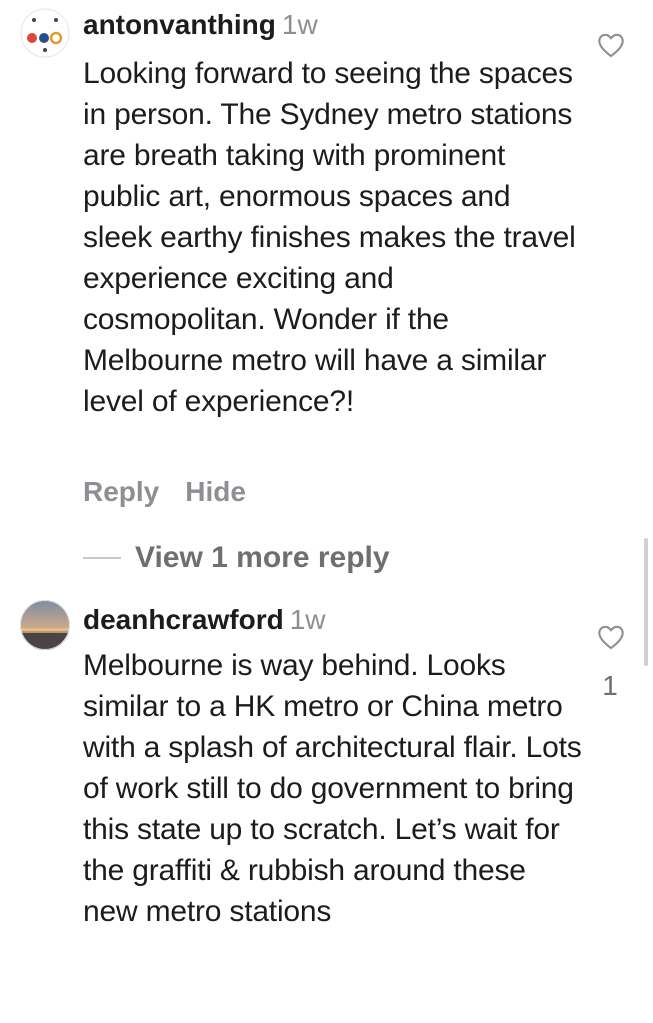 The image size is (653, 1023). I want to click on view-more-replies: View 1 more reply, so click(236, 558).